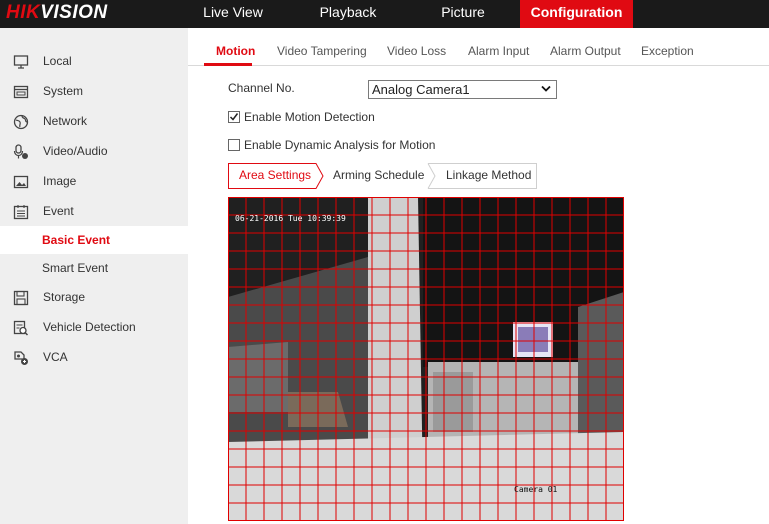 The image size is (769, 524). What do you see at coordinates (585, 54) in the screenshot?
I see `tab-alarm-output: Alarm Output` at bounding box center [585, 54].